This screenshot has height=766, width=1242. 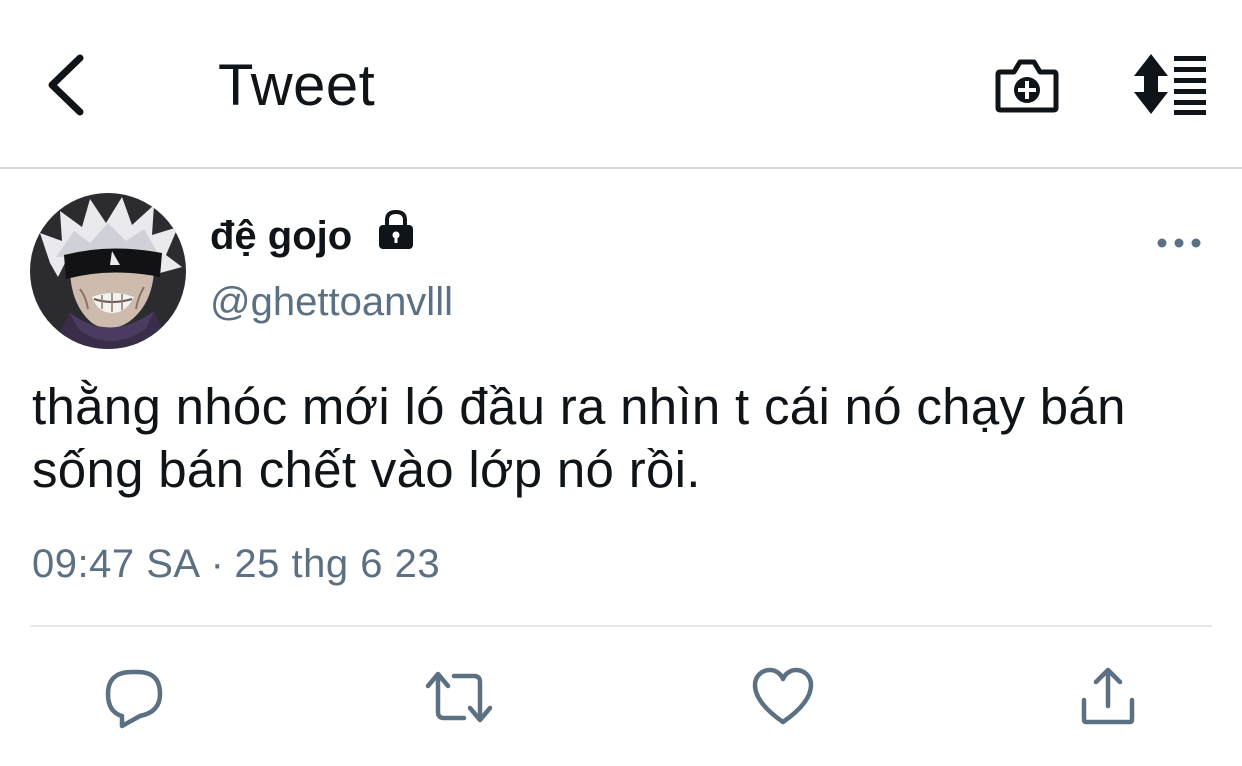 I want to click on heart-icon, so click(x=783, y=696).